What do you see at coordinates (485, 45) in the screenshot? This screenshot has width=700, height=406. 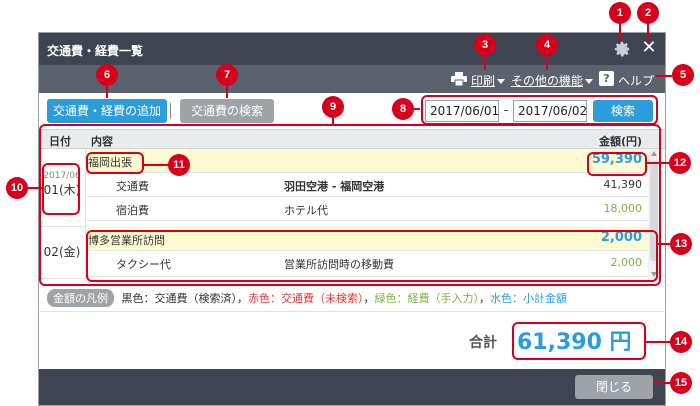 I see `callout-marker: 3` at bounding box center [485, 45].